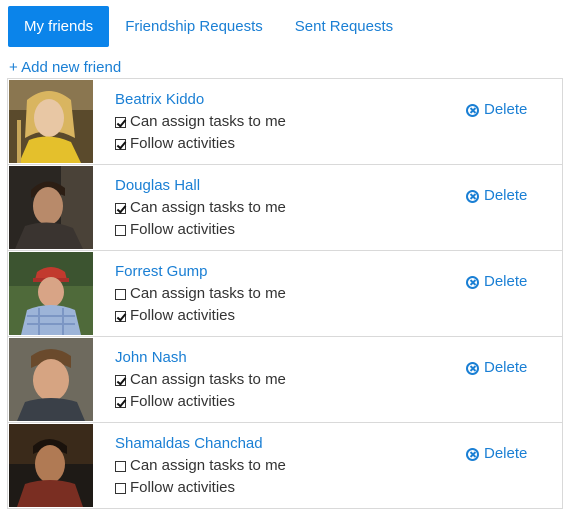  I want to click on friend-name: Douglas Hall, so click(157, 186).